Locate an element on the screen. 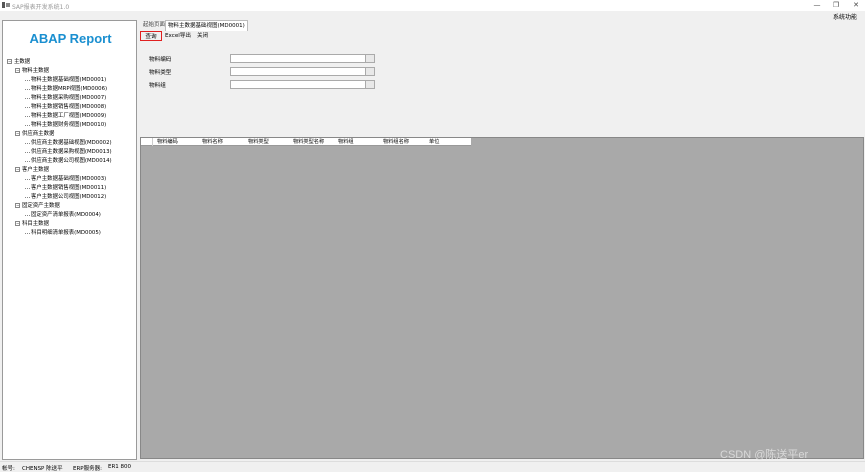 The image size is (865, 472). tree-folder-item: − 科目主数据 is located at coordinates (72, 224).